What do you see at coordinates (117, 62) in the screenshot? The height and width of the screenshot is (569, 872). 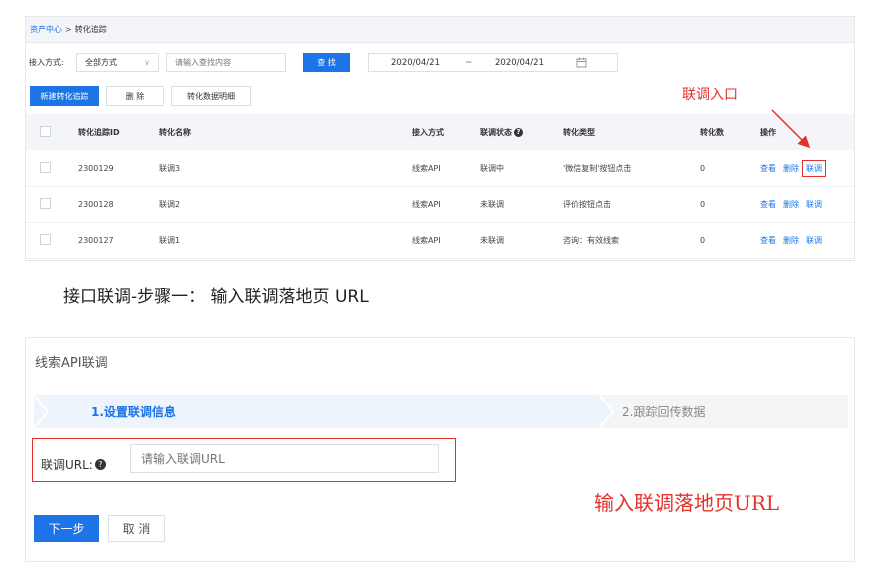 I see `access-select: 全部方式 ∨` at bounding box center [117, 62].